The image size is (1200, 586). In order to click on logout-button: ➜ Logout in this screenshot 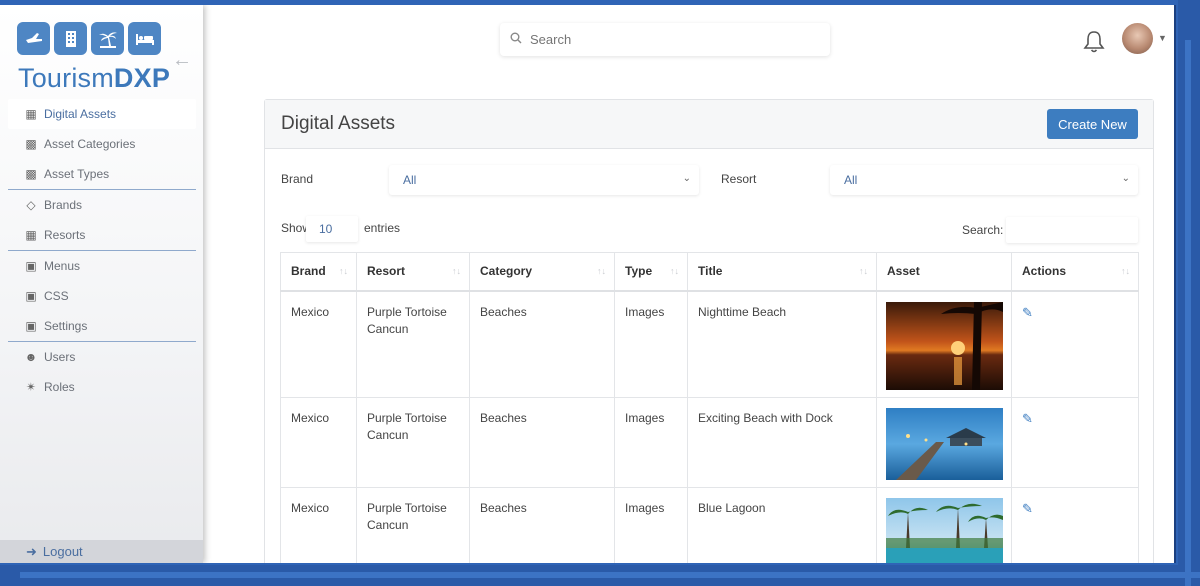, I will do `click(101, 551)`.